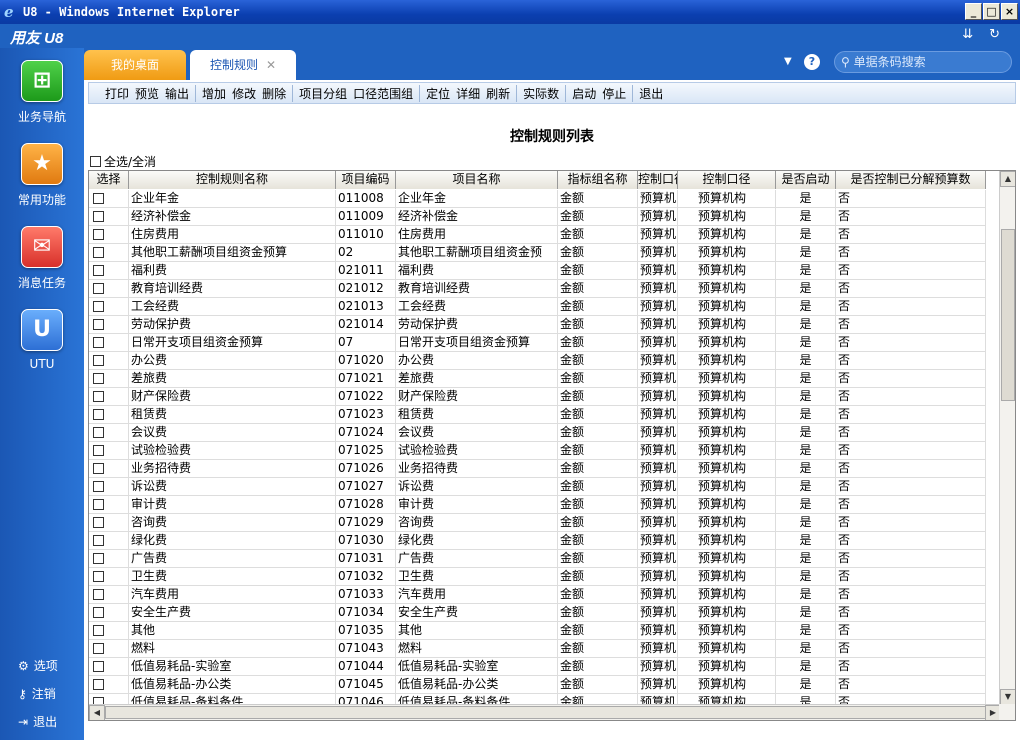 Image resolution: width=1020 pixels, height=740 pixels. I want to click on column-header: 项目名称, so click(477, 180).